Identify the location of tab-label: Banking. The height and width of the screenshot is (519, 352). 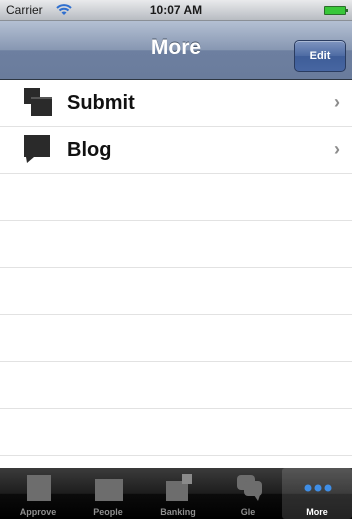
(178, 512).